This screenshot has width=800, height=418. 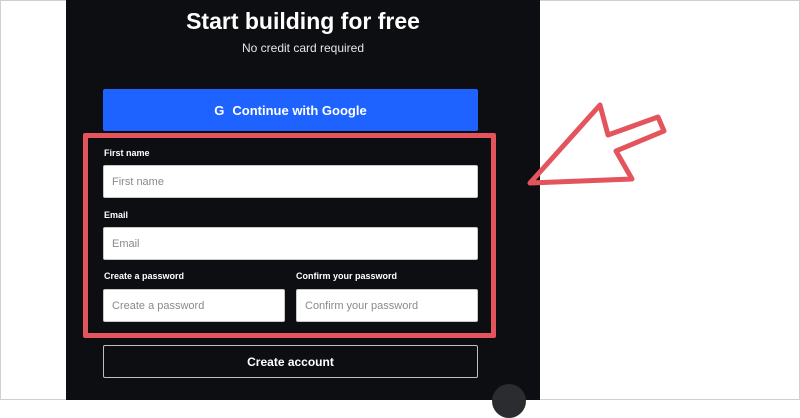 I want to click on pointer-arrow-icon, so click(x=597, y=144).